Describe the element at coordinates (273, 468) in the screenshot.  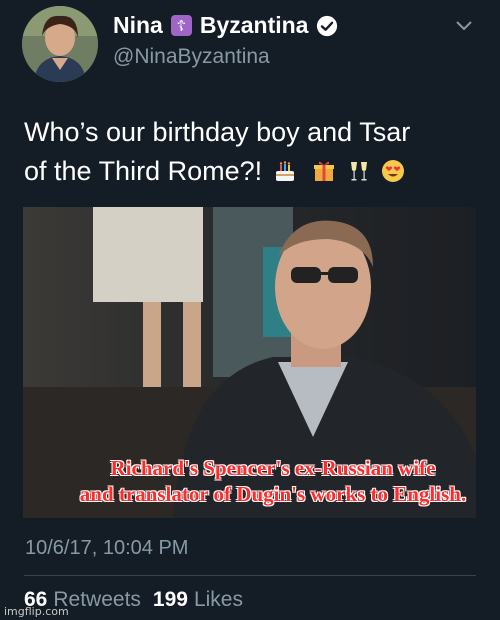
I see `photo-caption-line-1: Richard's Spencer's ex-Russian wife` at that location.